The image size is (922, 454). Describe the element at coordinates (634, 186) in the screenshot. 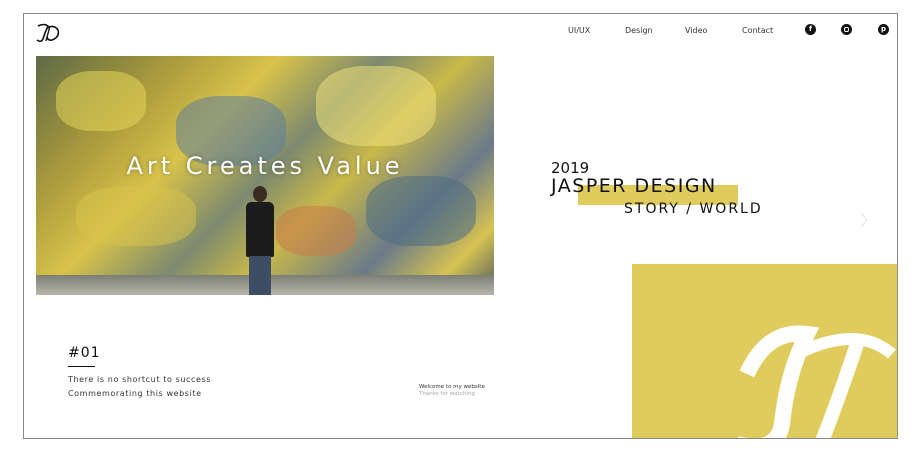

I see `brand-name: JASPER DESIGN` at that location.